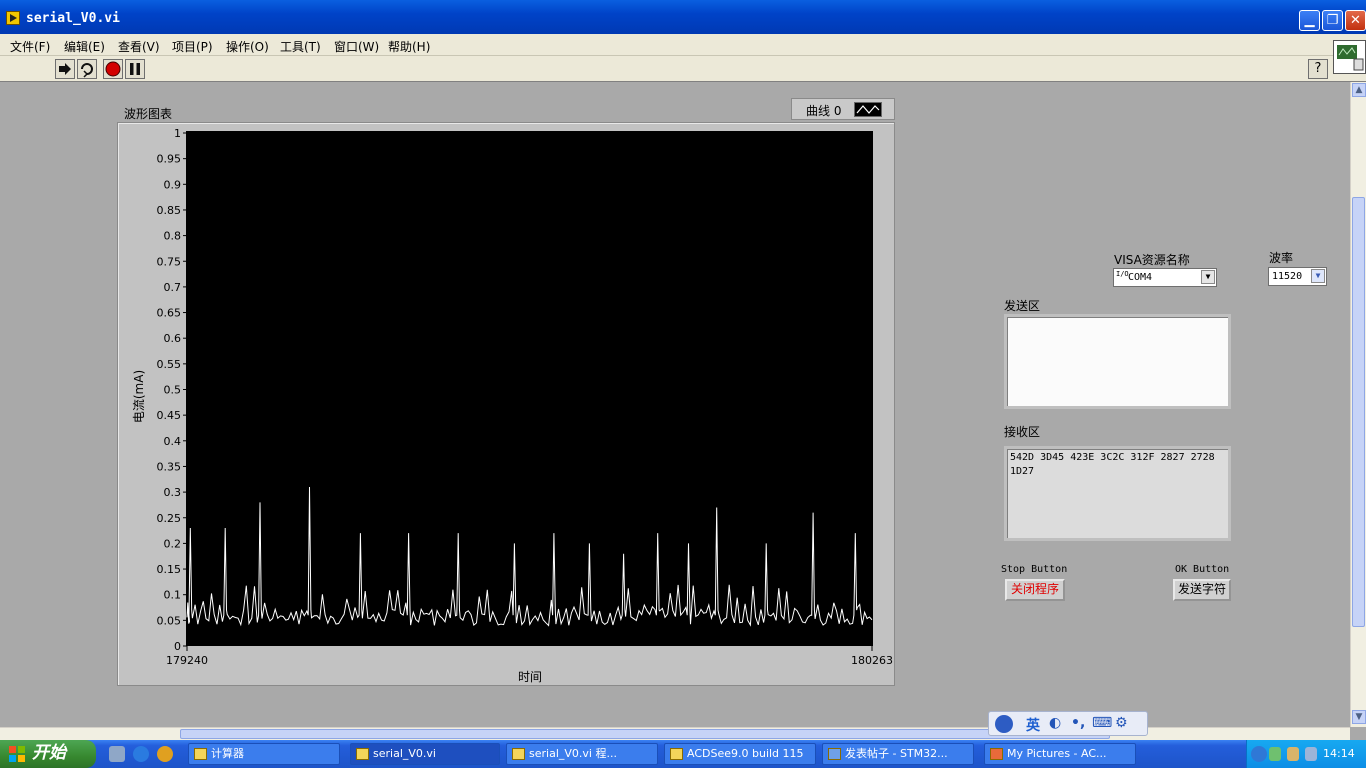 This screenshot has height=768, width=1366. I want to click on minimize-button: ▁, so click(1309, 20).